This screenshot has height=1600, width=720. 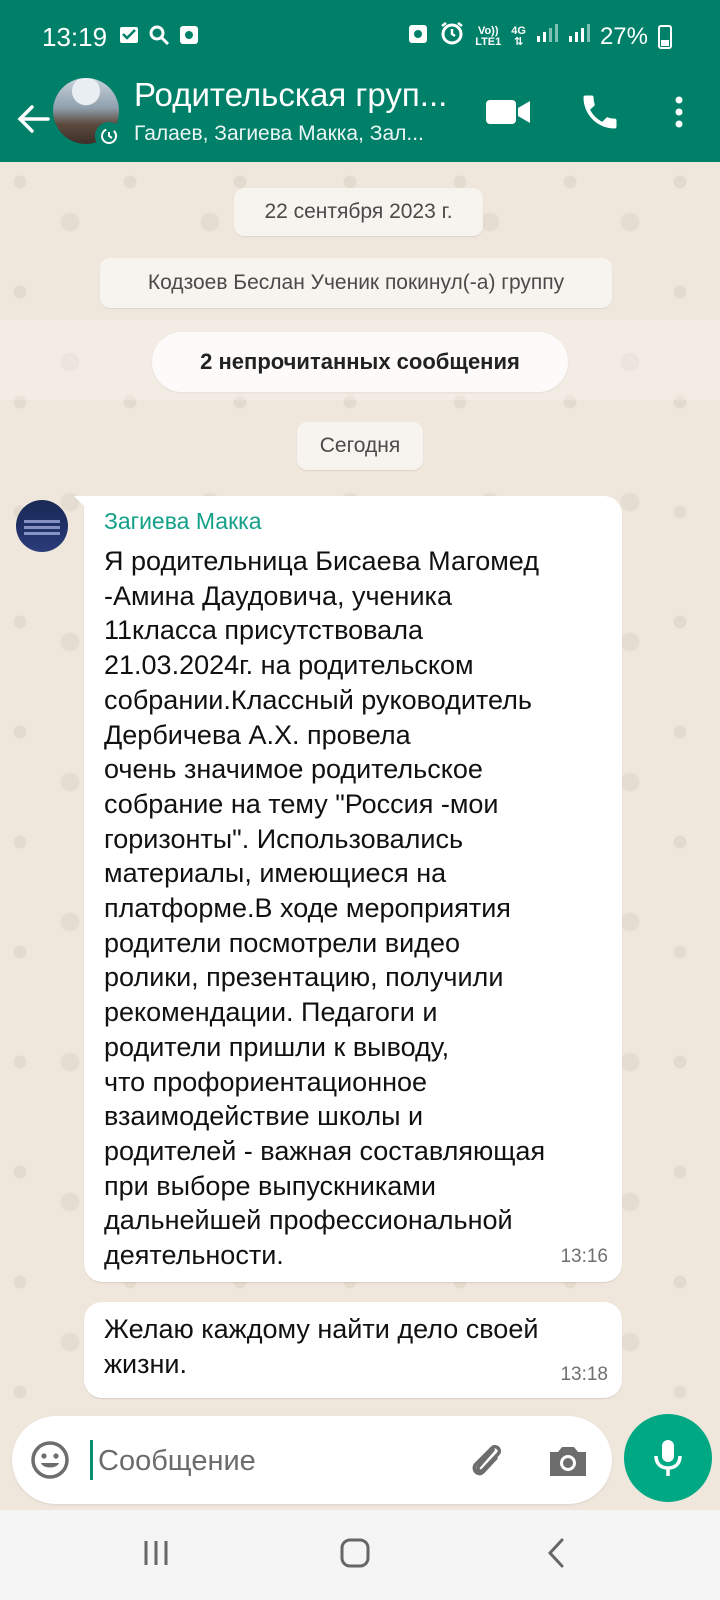 I want to click on network-type: 4G ⇅, so click(x=518, y=36).